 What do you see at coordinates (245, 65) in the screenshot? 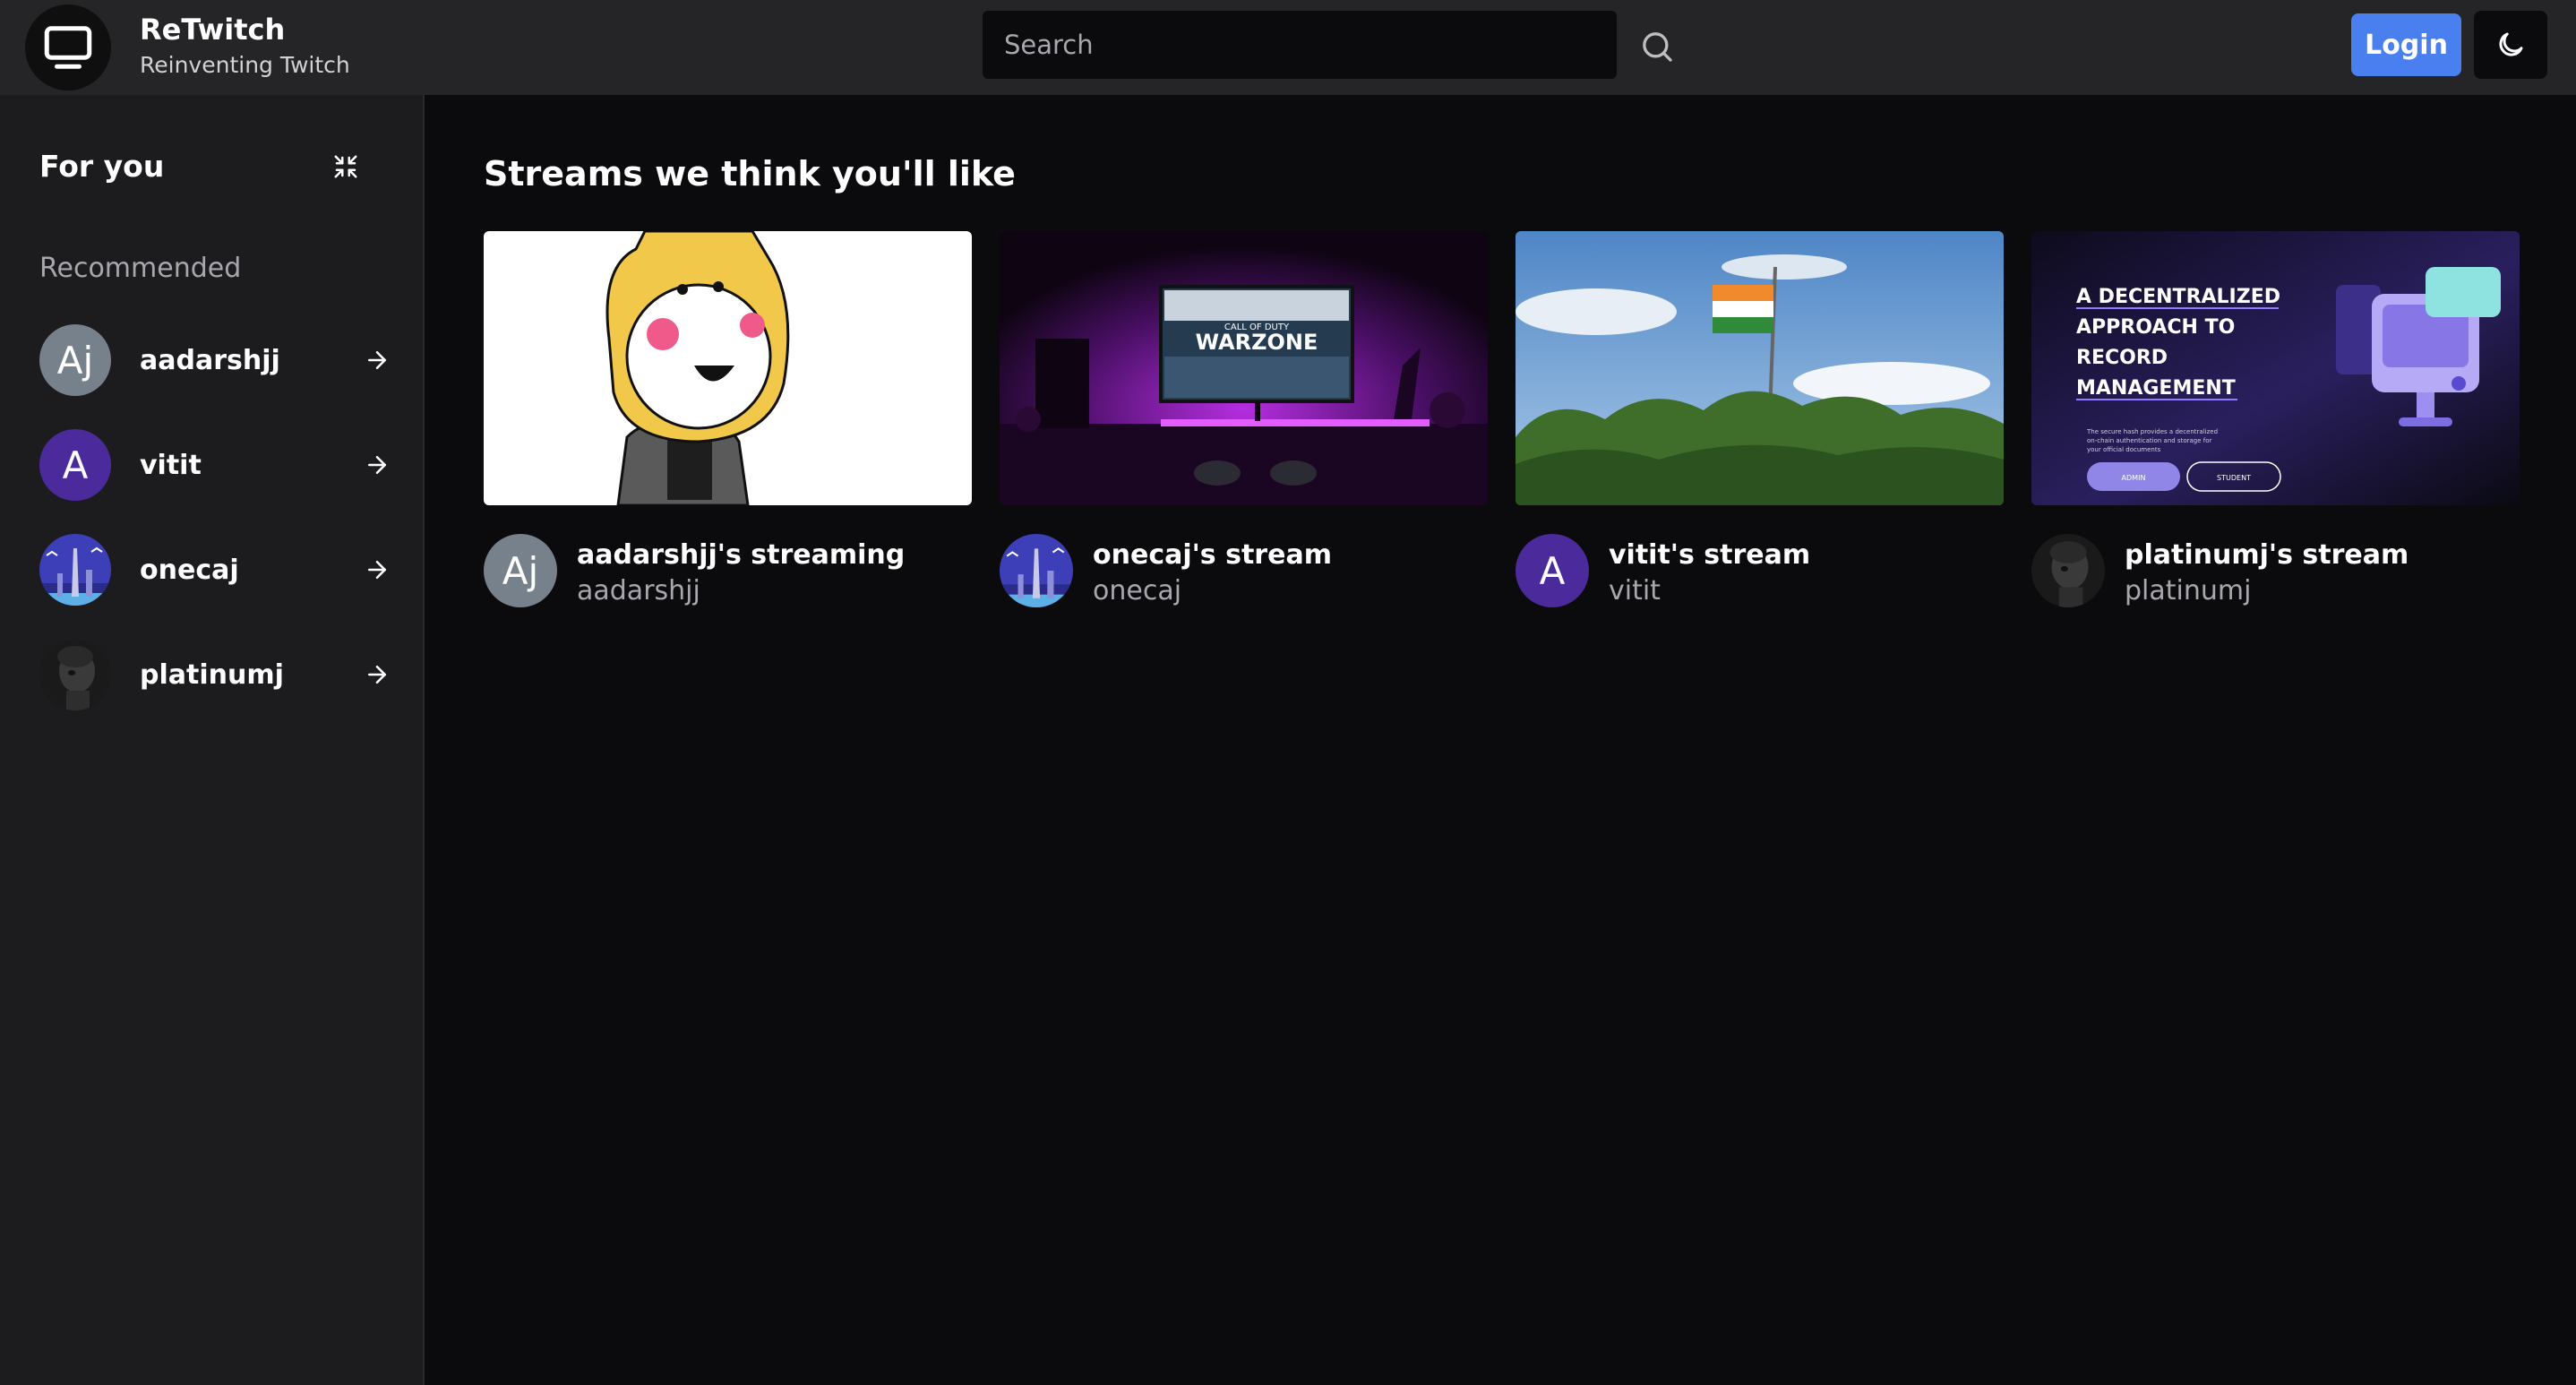
I see `app-tagline: Reinventing Twitch` at bounding box center [245, 65].